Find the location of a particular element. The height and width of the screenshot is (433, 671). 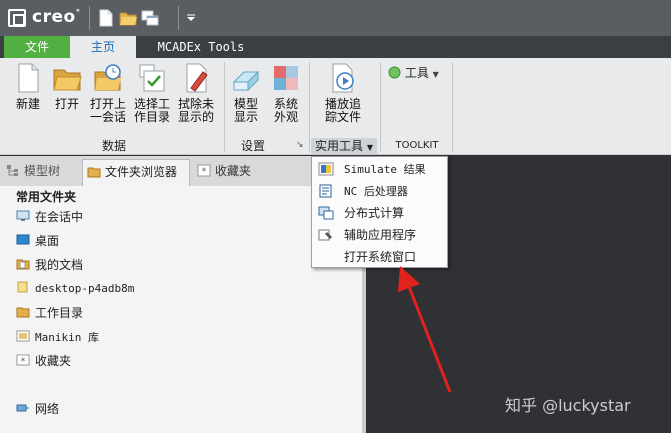

folder-item-my-documents: 我的文档 is located at coordinates (49, 265).